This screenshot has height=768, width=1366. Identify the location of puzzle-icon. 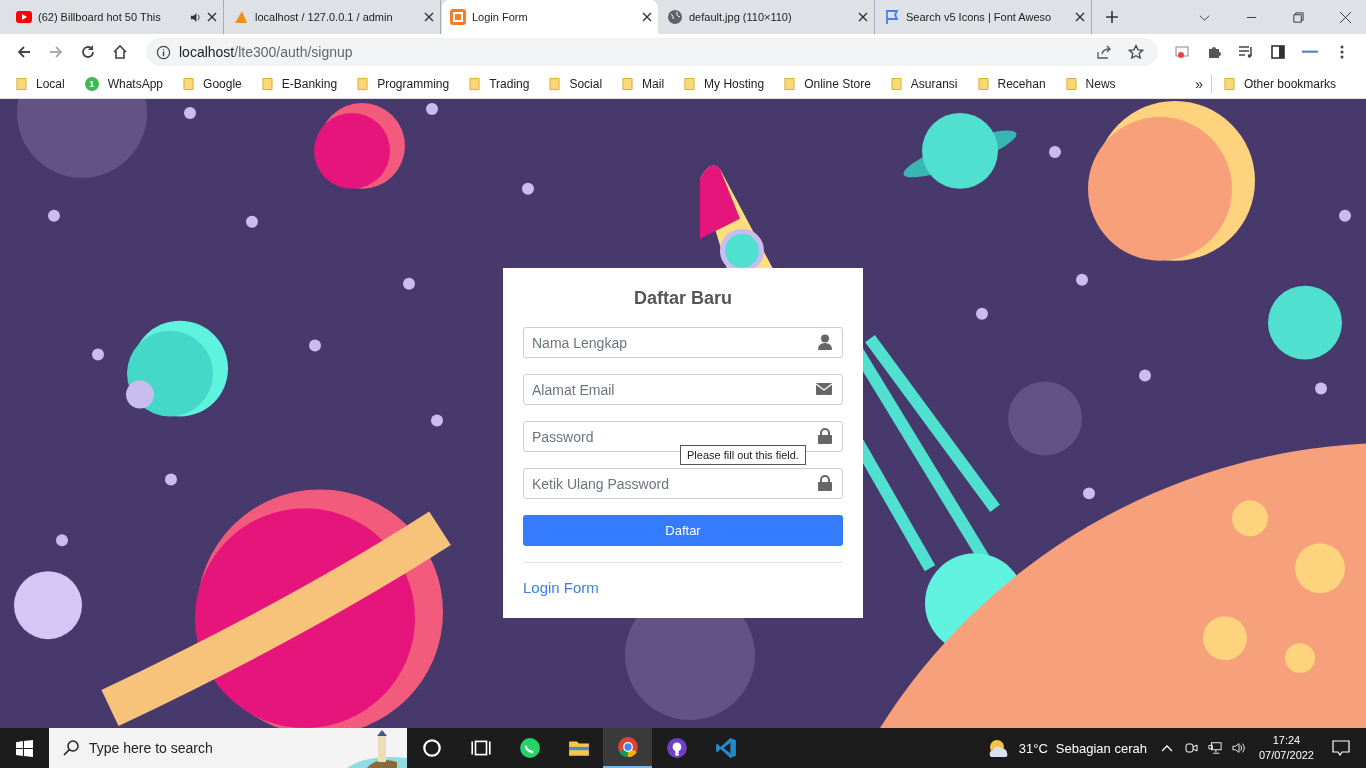
(1214, 52).